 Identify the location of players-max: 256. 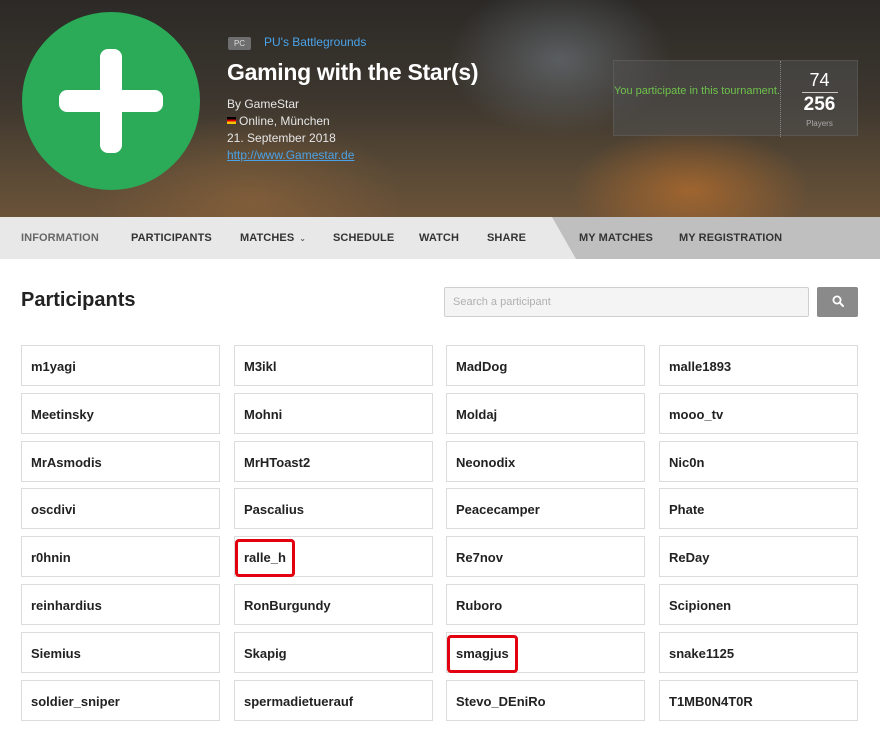
(819, 104).